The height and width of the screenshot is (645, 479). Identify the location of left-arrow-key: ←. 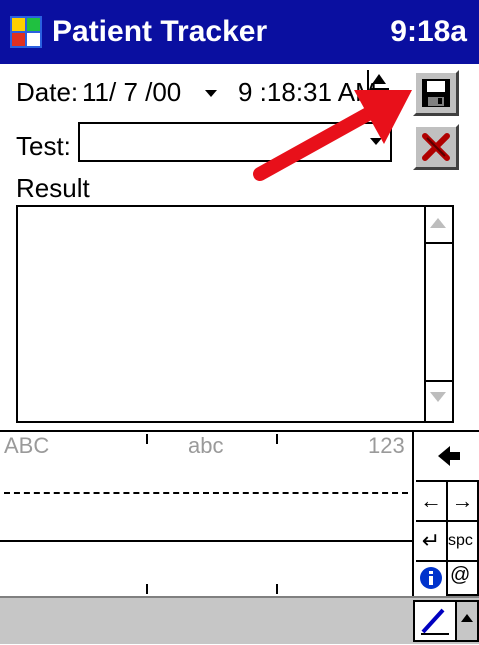
(432, 502).